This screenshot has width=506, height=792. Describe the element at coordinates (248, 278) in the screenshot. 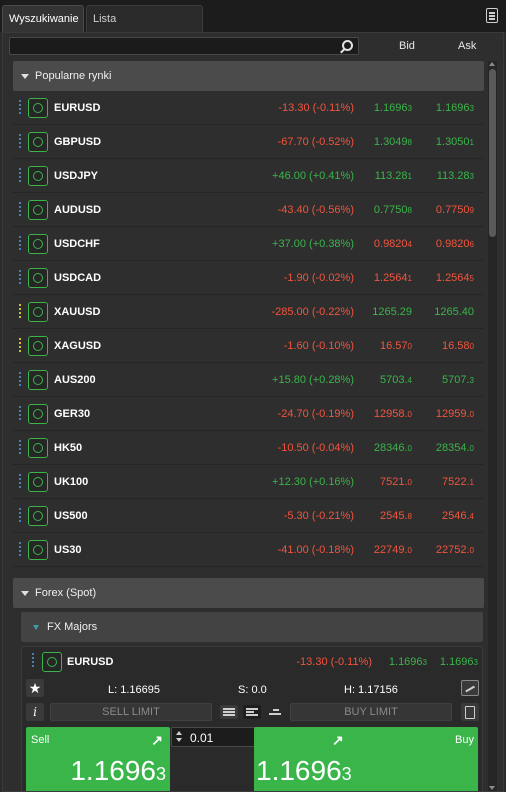

I see `market-row: USDCAD -1.90 (-0.02%) 1.25641 1.25645` at that location.